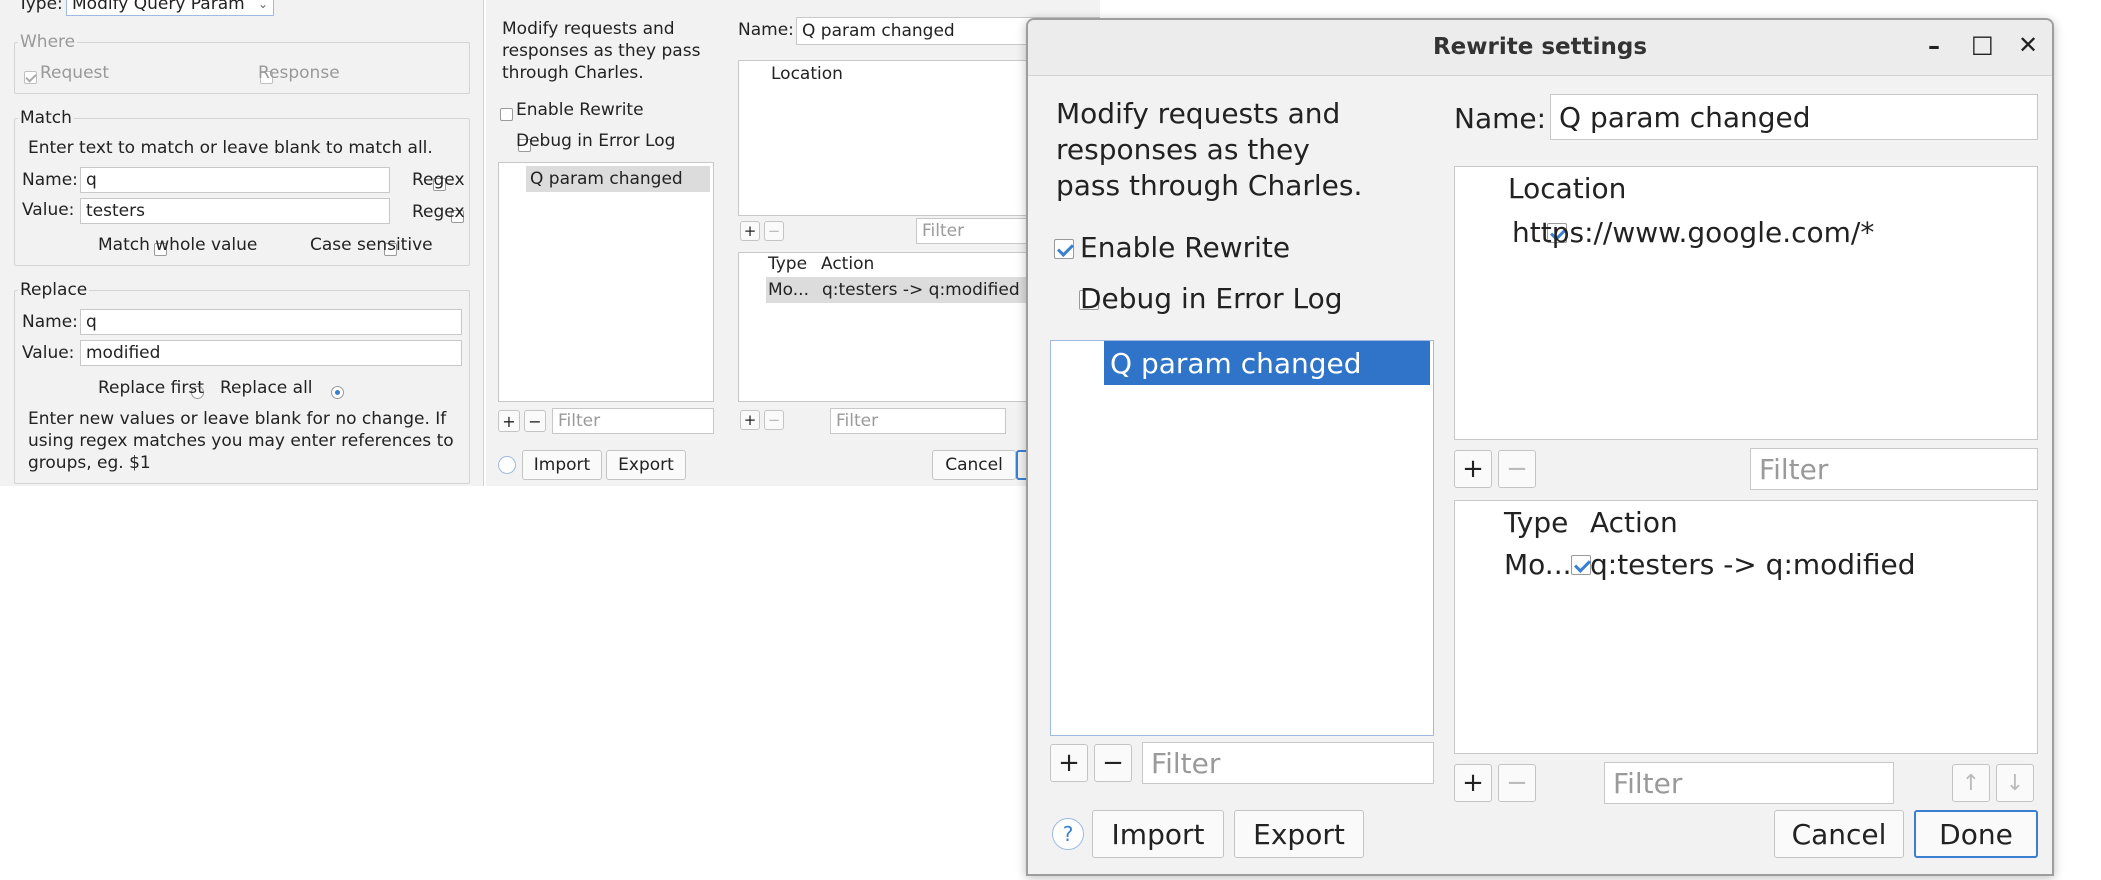  I want to click on arrow-up-icon: ↑, so click(1971, 783).